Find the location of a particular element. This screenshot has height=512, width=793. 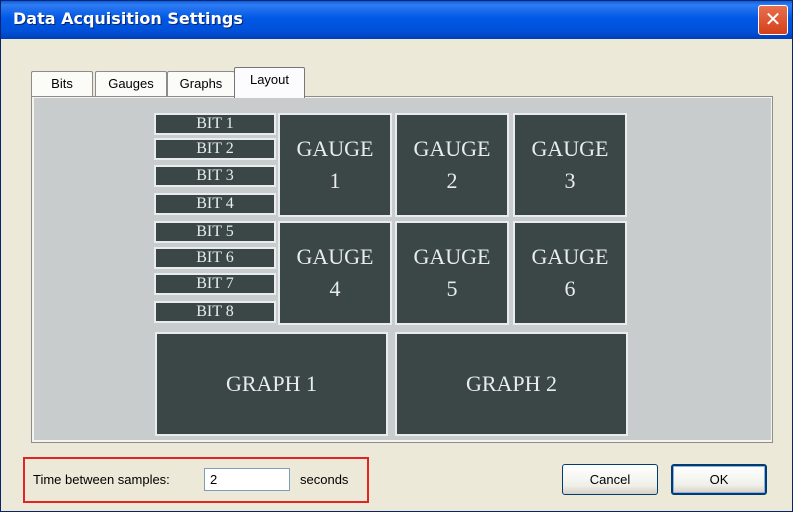

gauge-4-number: 4 is located at coordinates (335, 288).